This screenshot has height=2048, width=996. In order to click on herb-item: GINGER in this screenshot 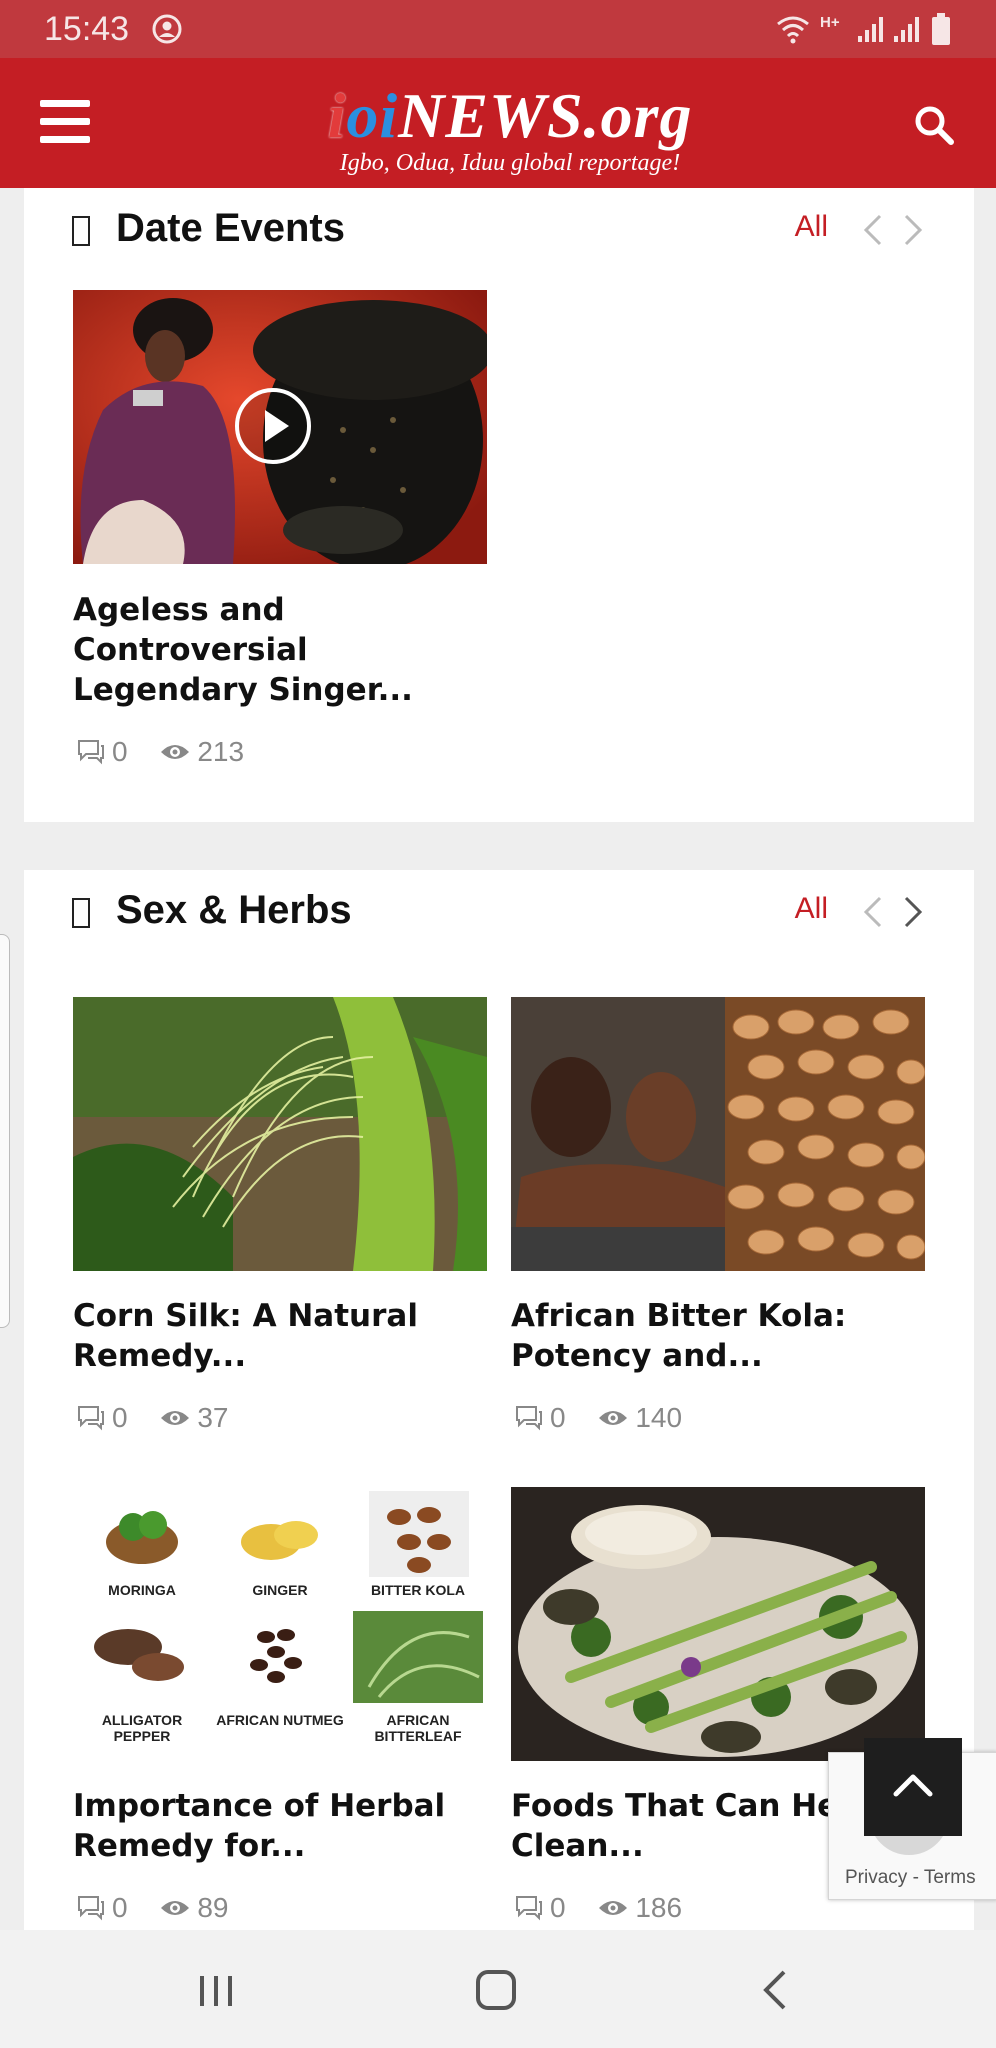, I will do `click(280, 1547)`.